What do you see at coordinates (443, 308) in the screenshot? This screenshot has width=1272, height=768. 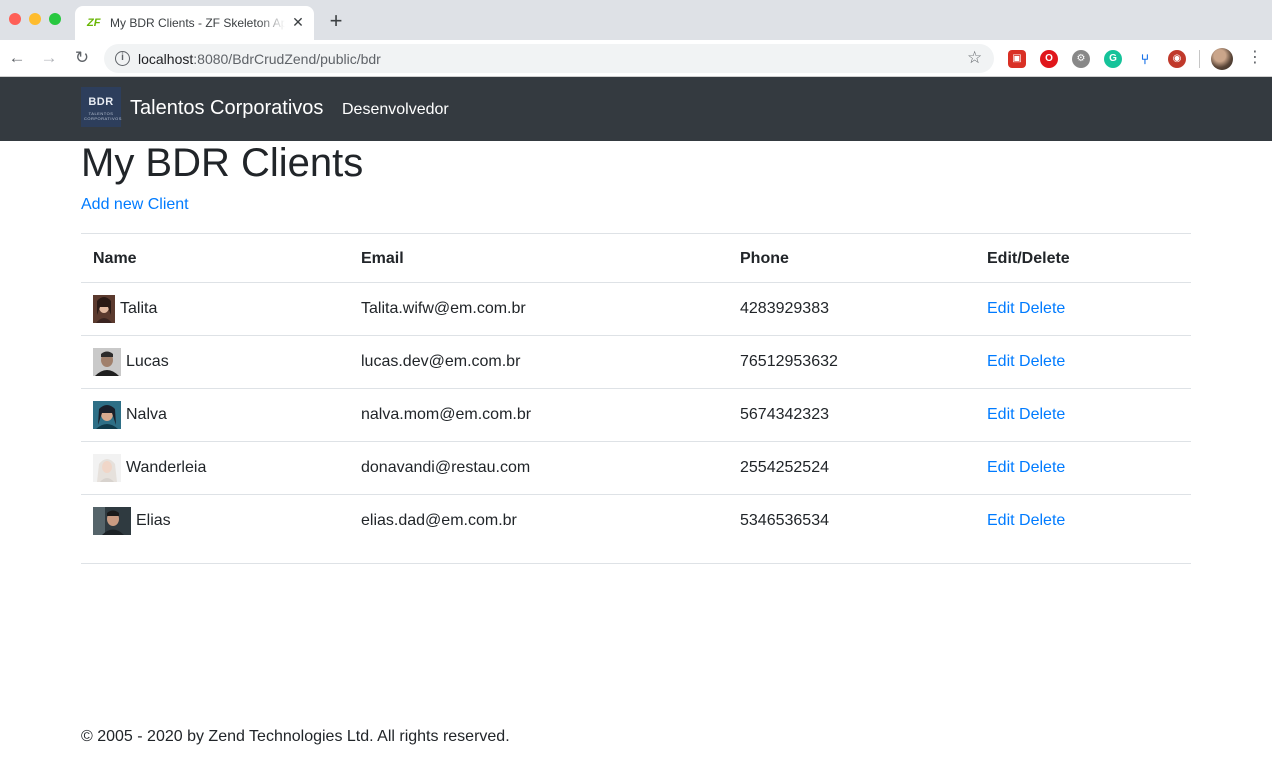 I see `client-email: Talita.wifw@em.com.br` at bounding box center [443, 308].